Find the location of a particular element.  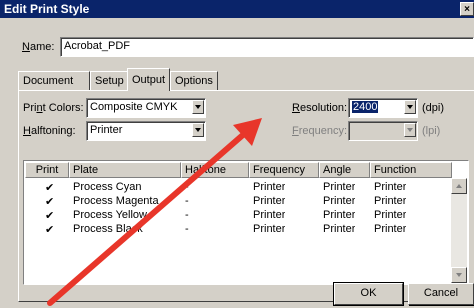

print-colors-label: Print Colors: is located at coordinates (53, 108).